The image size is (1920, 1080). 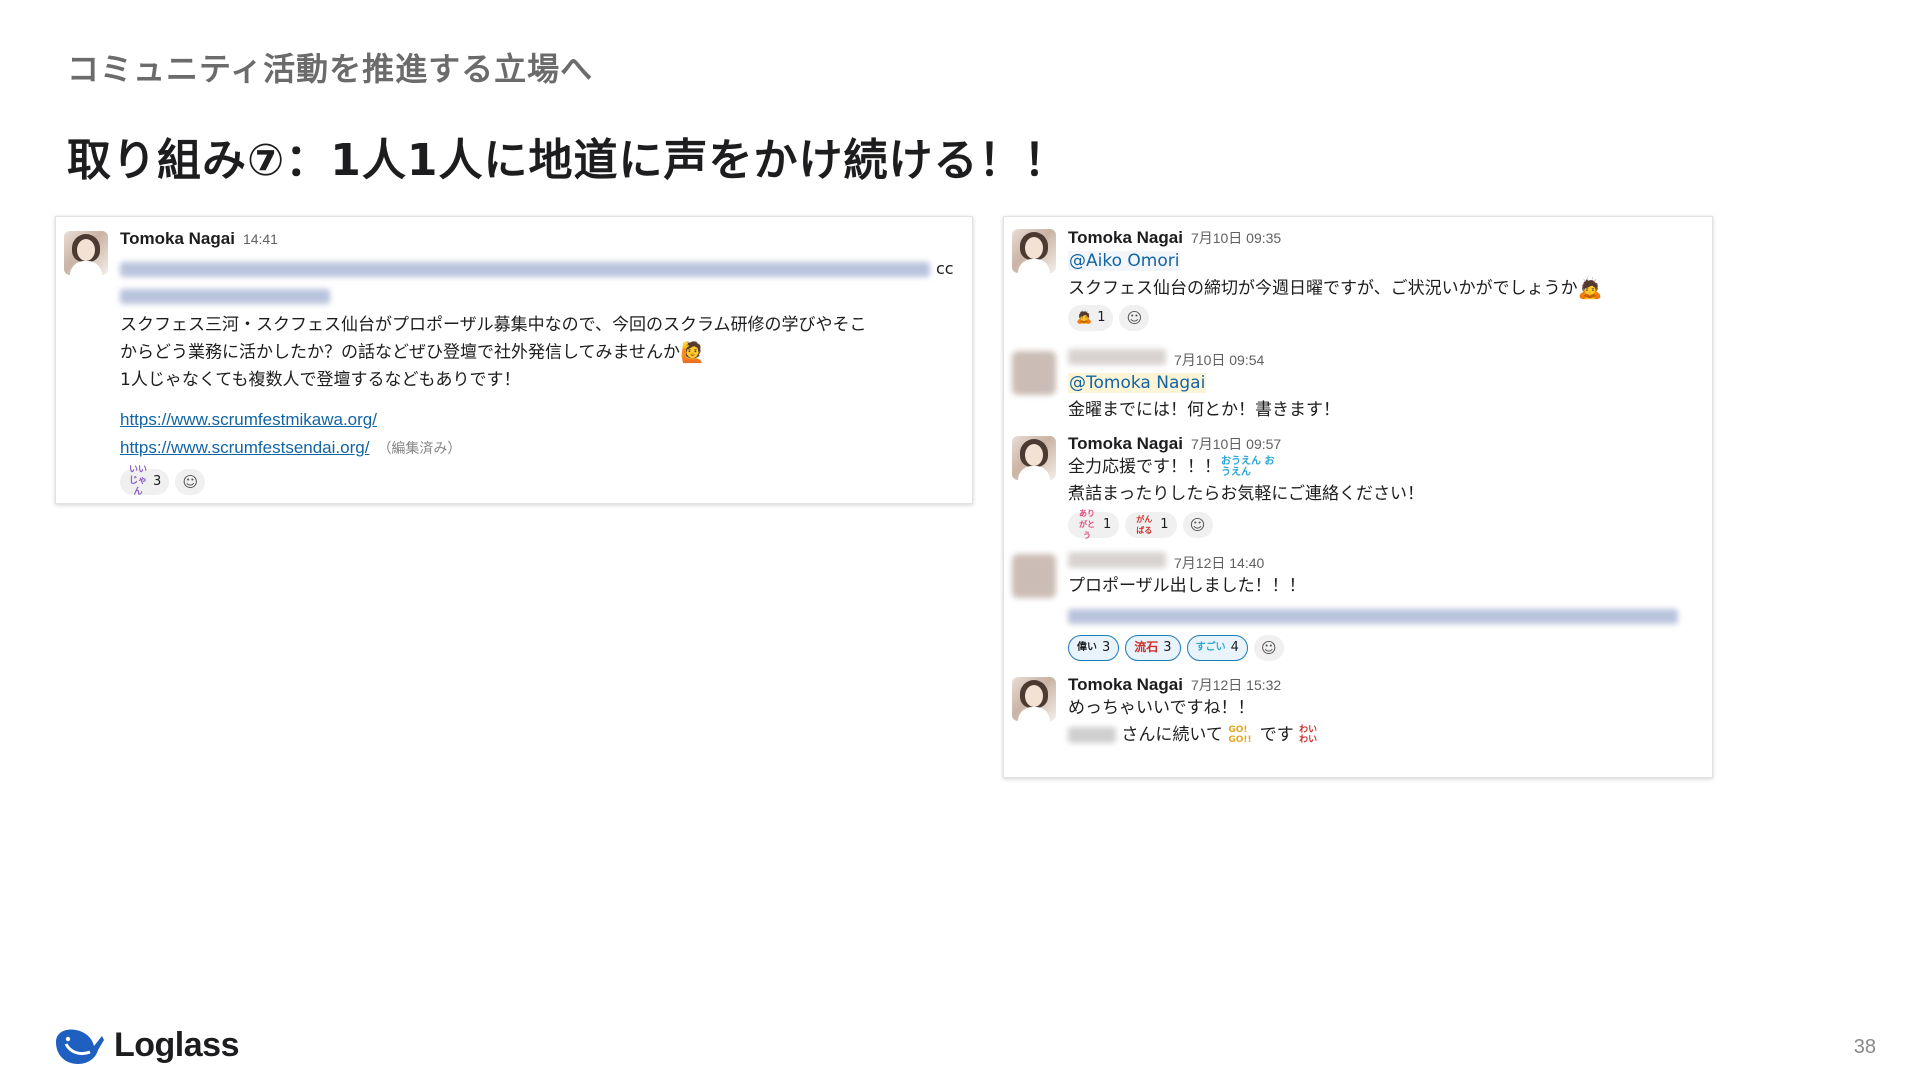 What do you see at coordinates (1137, 382) in the screenshot?
I see `user-mention: @Tomoka Nagai` at bounding box center [1137, 382].